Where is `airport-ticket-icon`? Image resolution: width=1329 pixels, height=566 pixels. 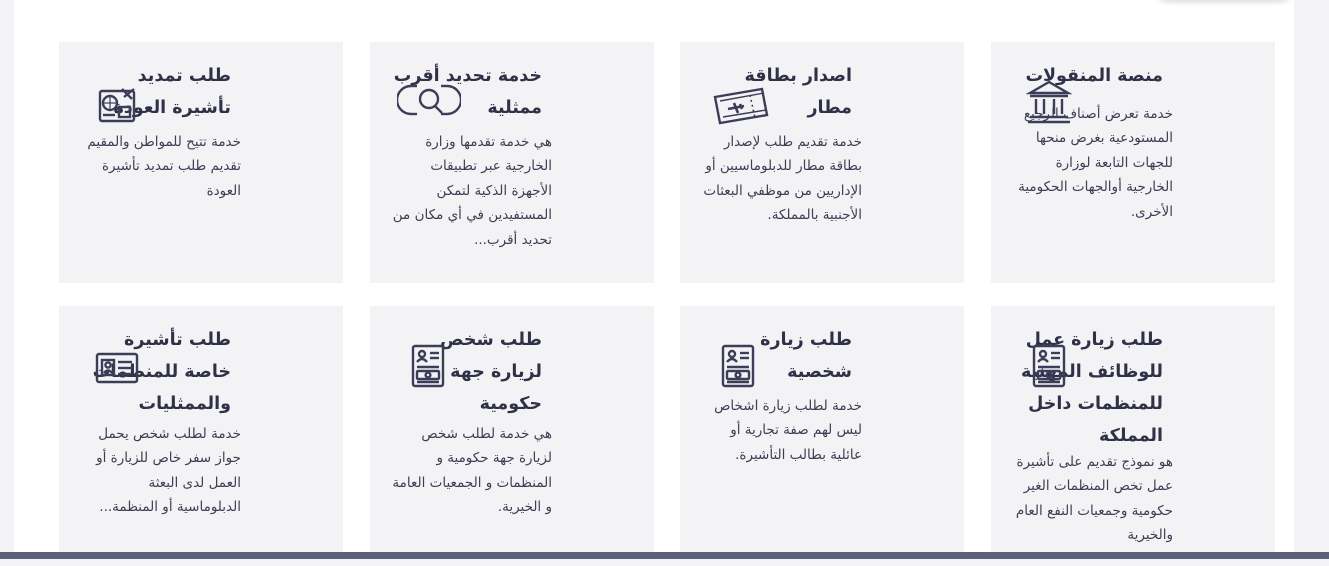 airport-ticket-icon is located at coordinates (741, 106).